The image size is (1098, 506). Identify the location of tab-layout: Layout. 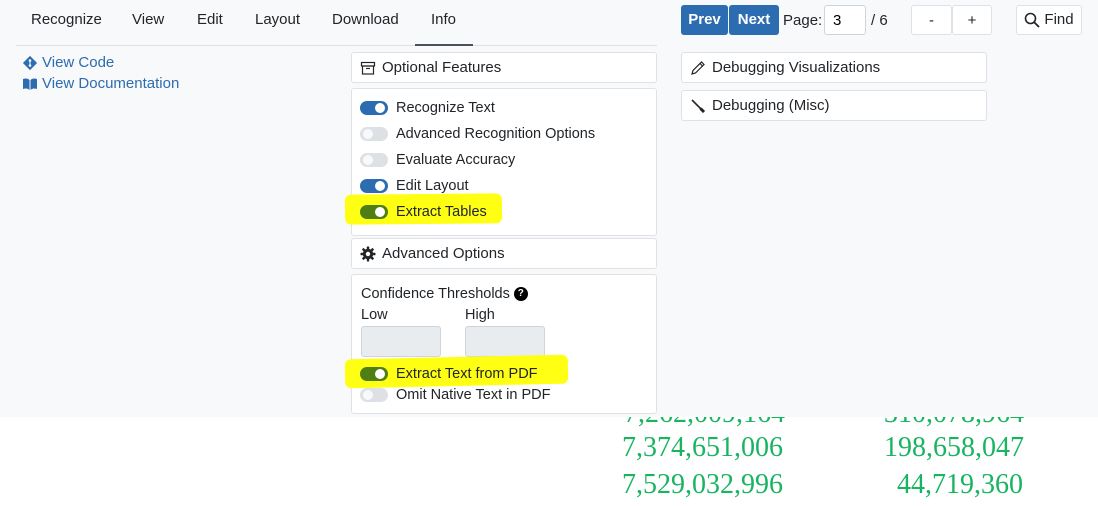
(277, 23).